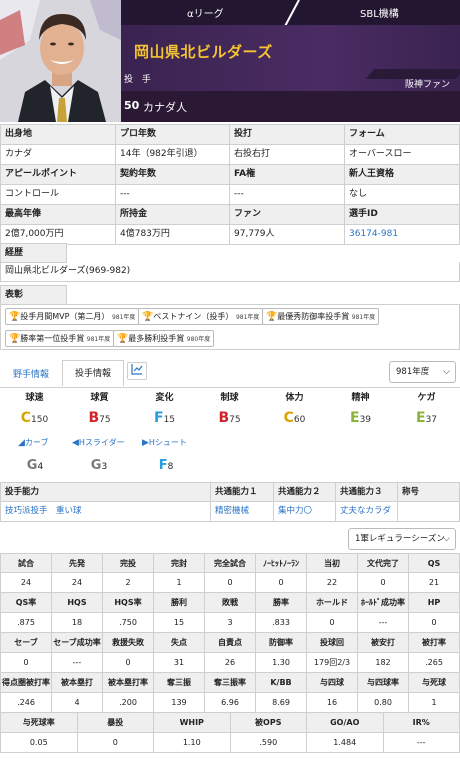 The image size is (460, 759). What do you see at coordinates (205, 14) in the screenshot?
I see `league-label: αリーグ` at bounding box center [205, 14].